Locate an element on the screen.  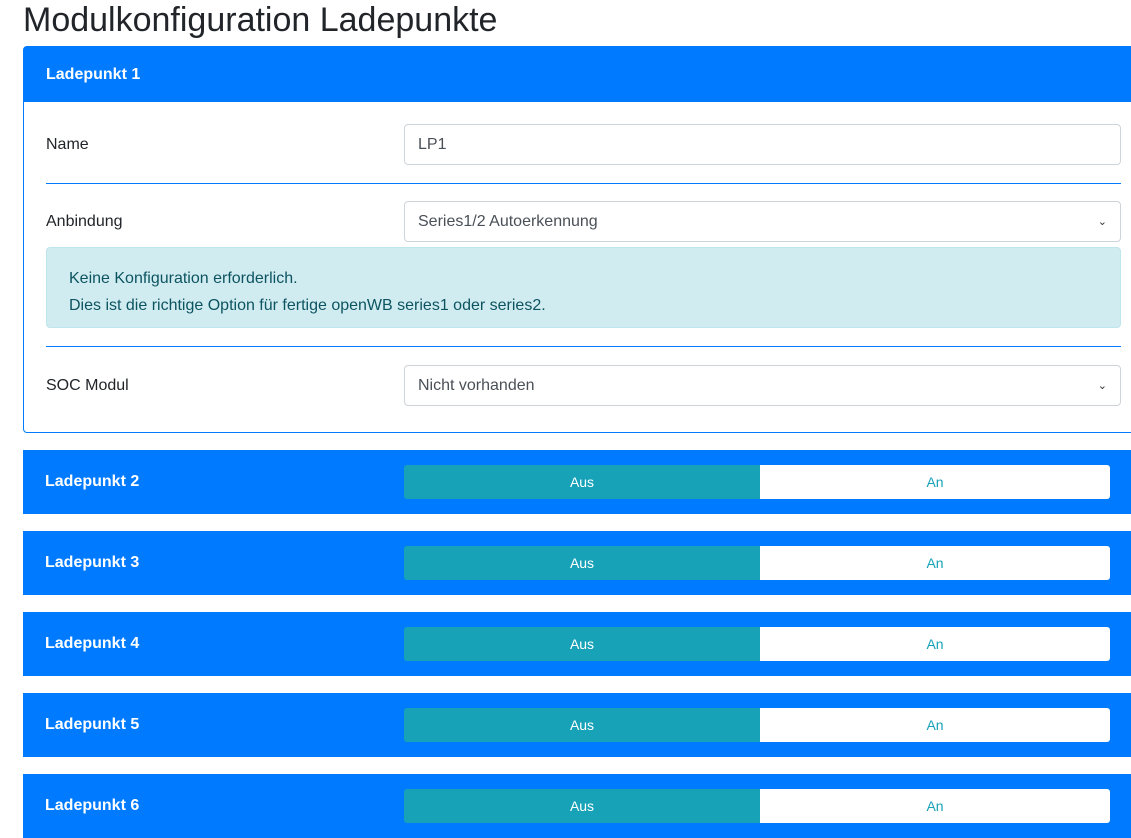
anbindung-row: Anbindung Series1/2 Autoerkennung ⌄ is located at coordinates (583, 221).